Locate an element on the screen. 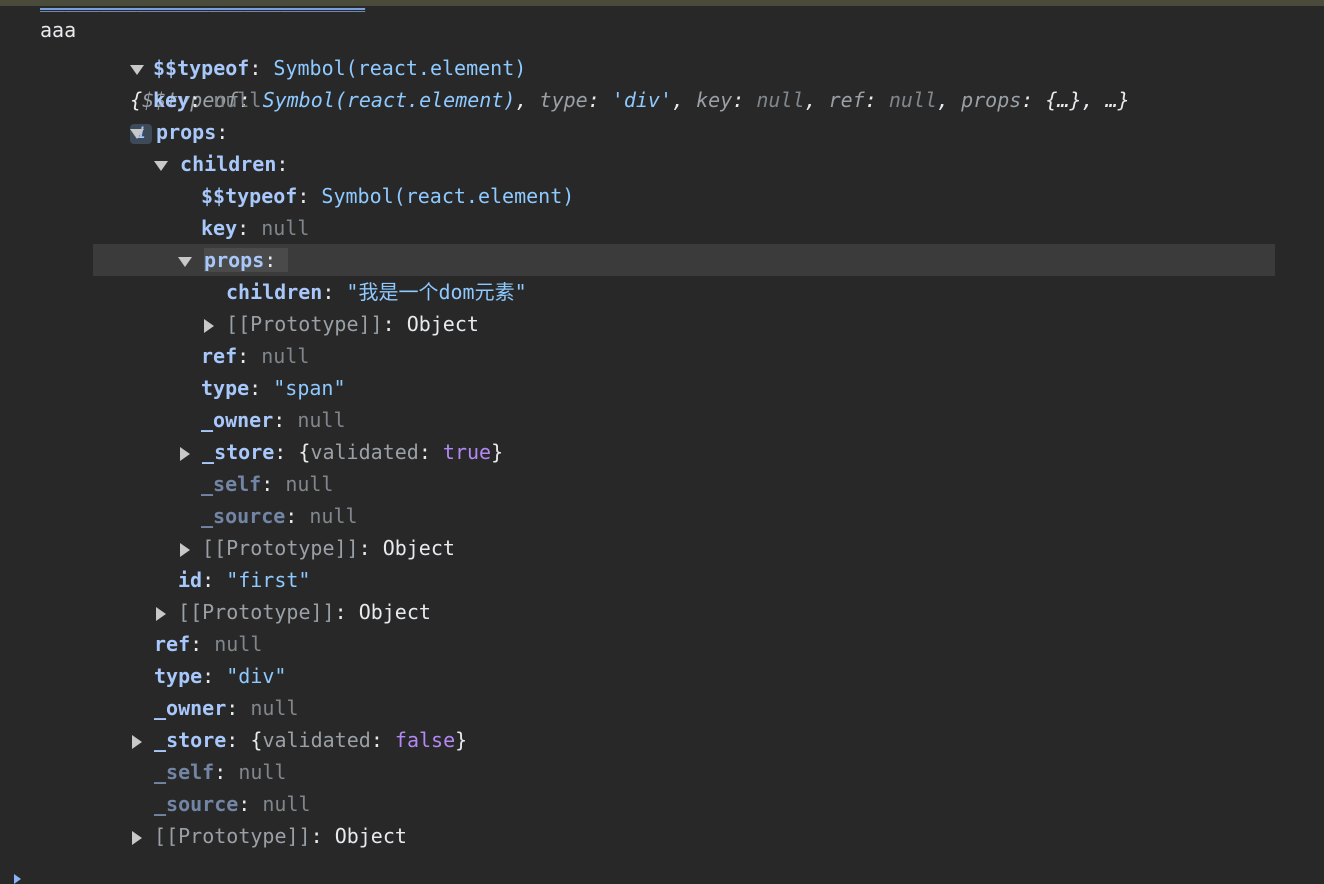 This screenshot has width=1324, height=884. preview-tail: …} is located at coordinates (1117, 100).